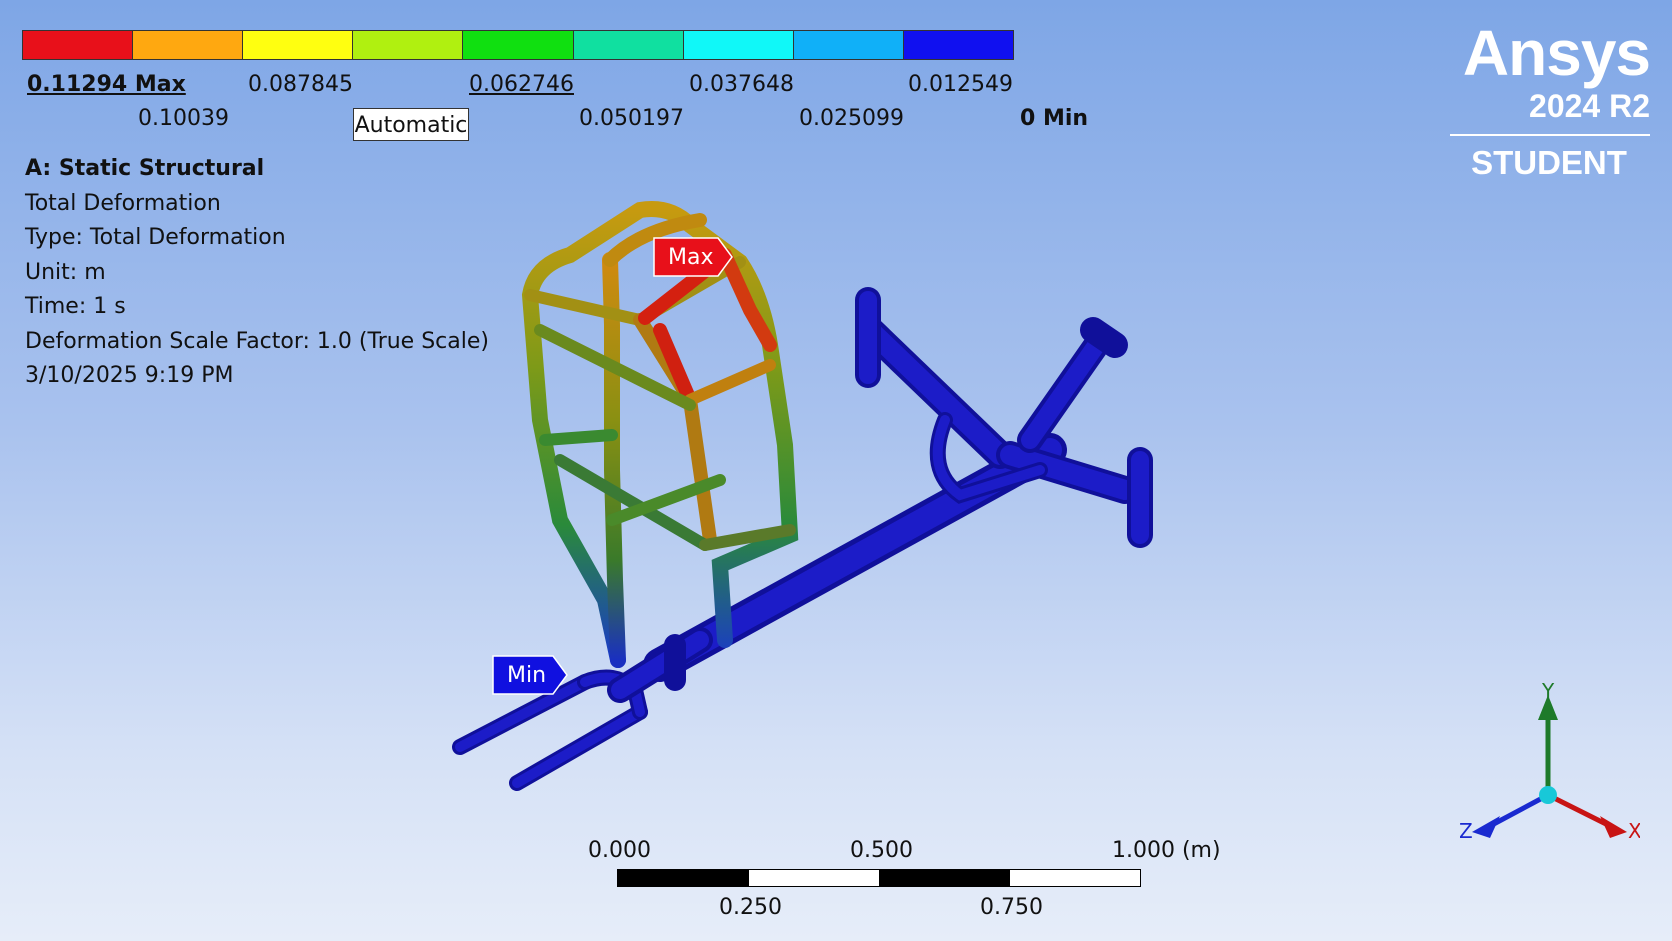 This screenshot has height=941, width=1672. I want to click on y-axis-label: Y, so click(1548, 691).